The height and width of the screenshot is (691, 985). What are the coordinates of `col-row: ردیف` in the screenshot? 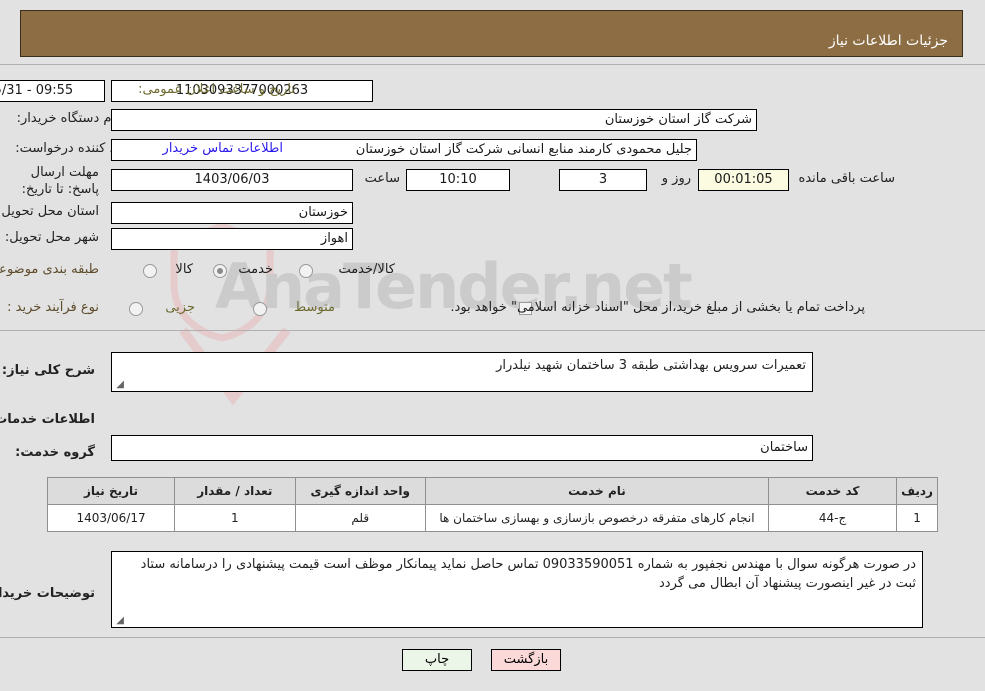 It's located at (917, 491).